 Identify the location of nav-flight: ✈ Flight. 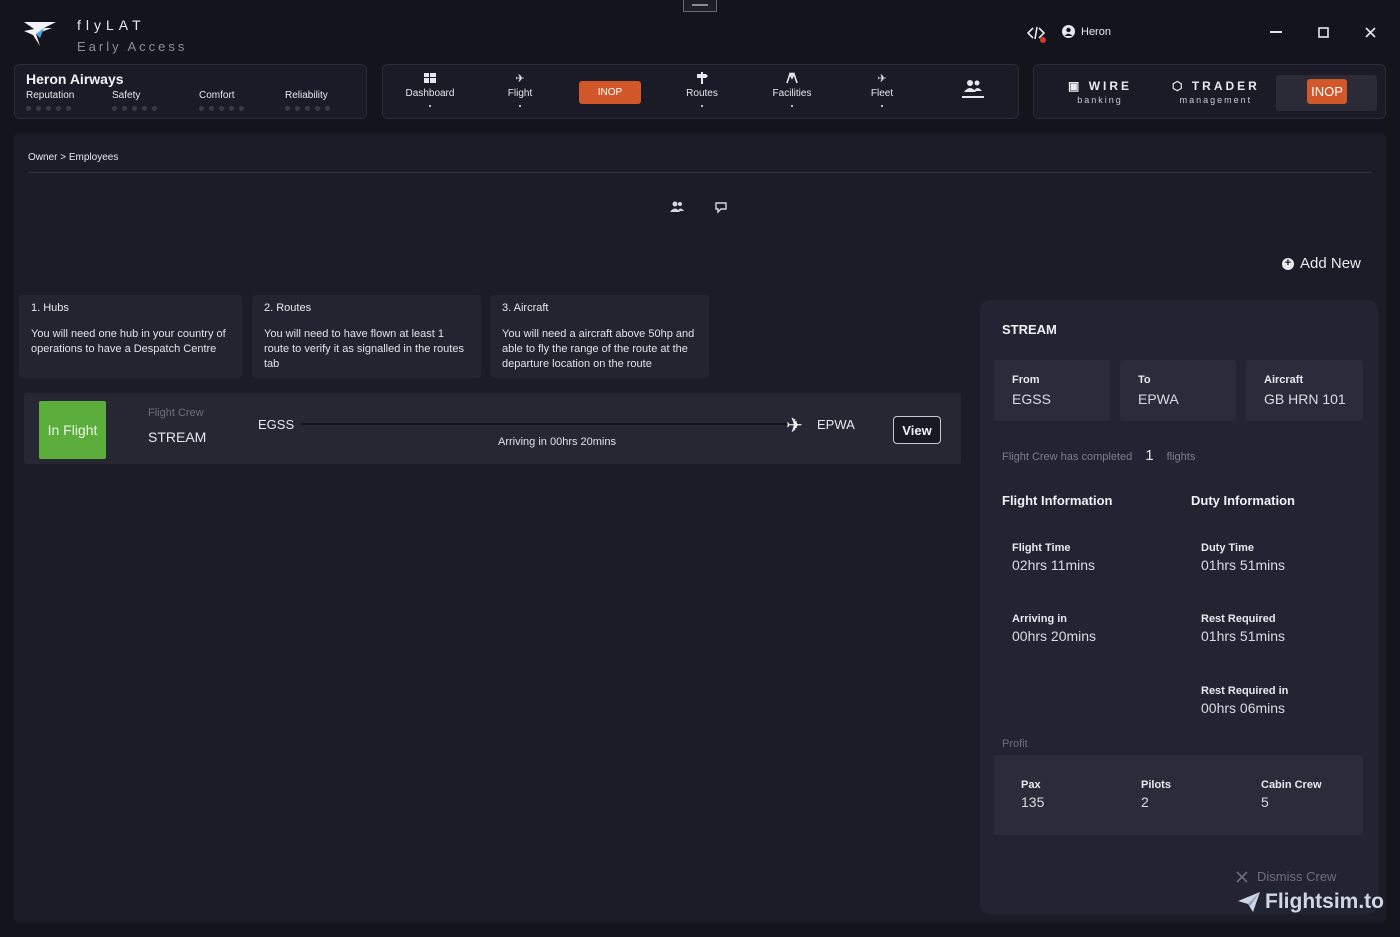
(520, 89).